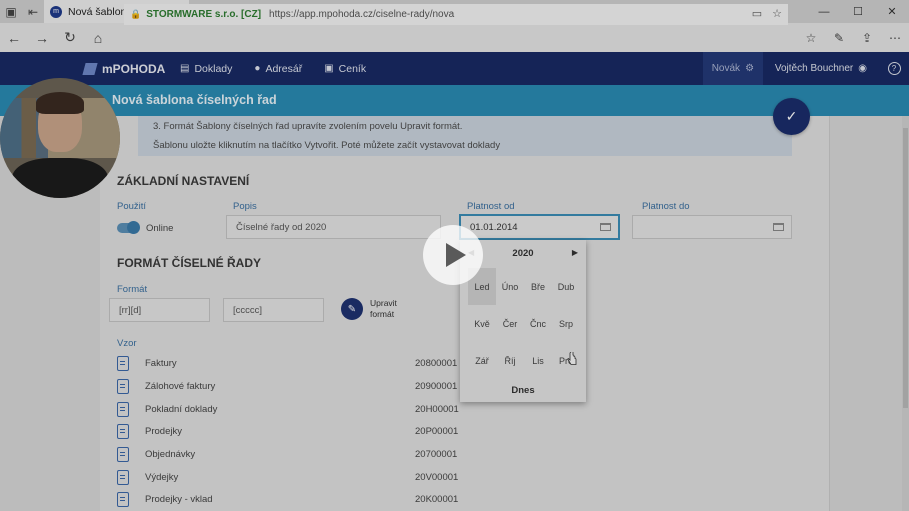 The image size is (909, 511). What do you see at coordinates (170, 454) in the screenshot?
I see `row-name: Objednávky` at bounding box center [170, 454].